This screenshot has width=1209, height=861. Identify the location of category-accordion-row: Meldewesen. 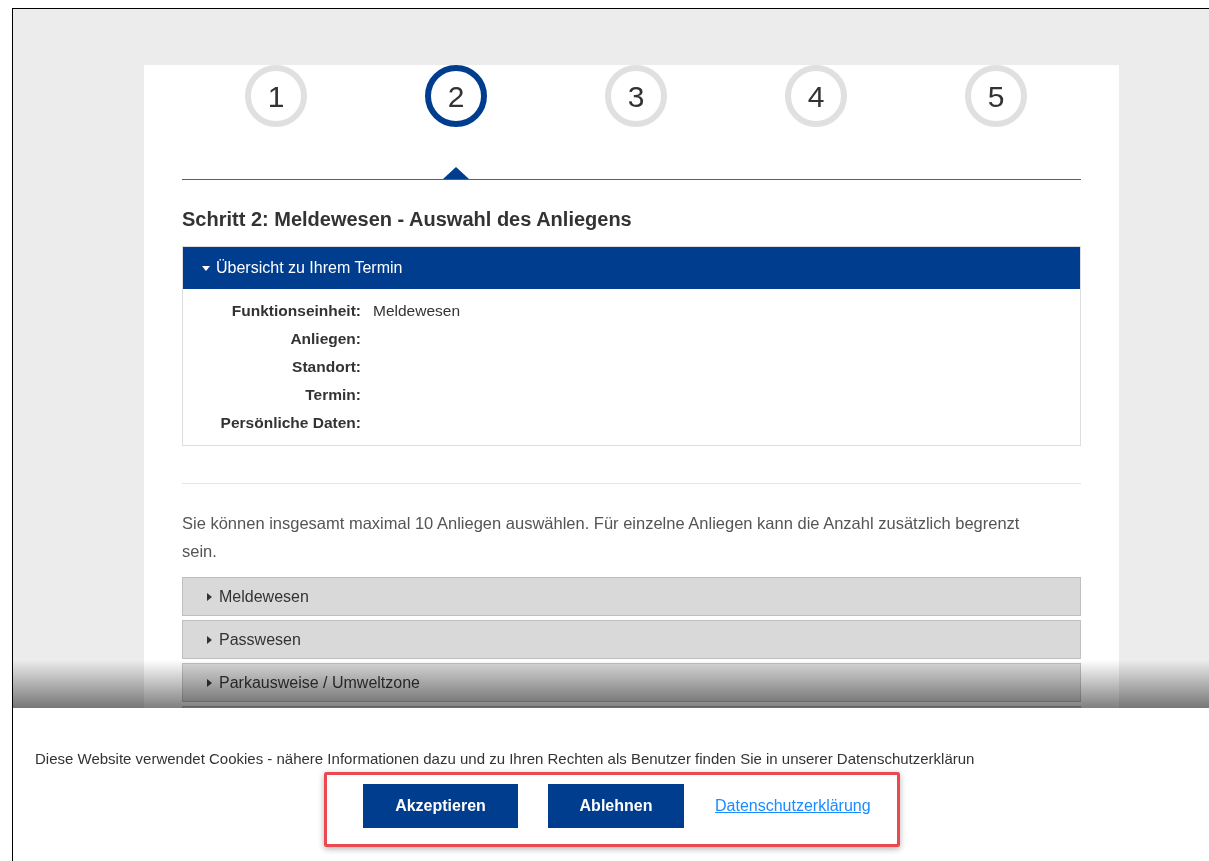
(631, 596).